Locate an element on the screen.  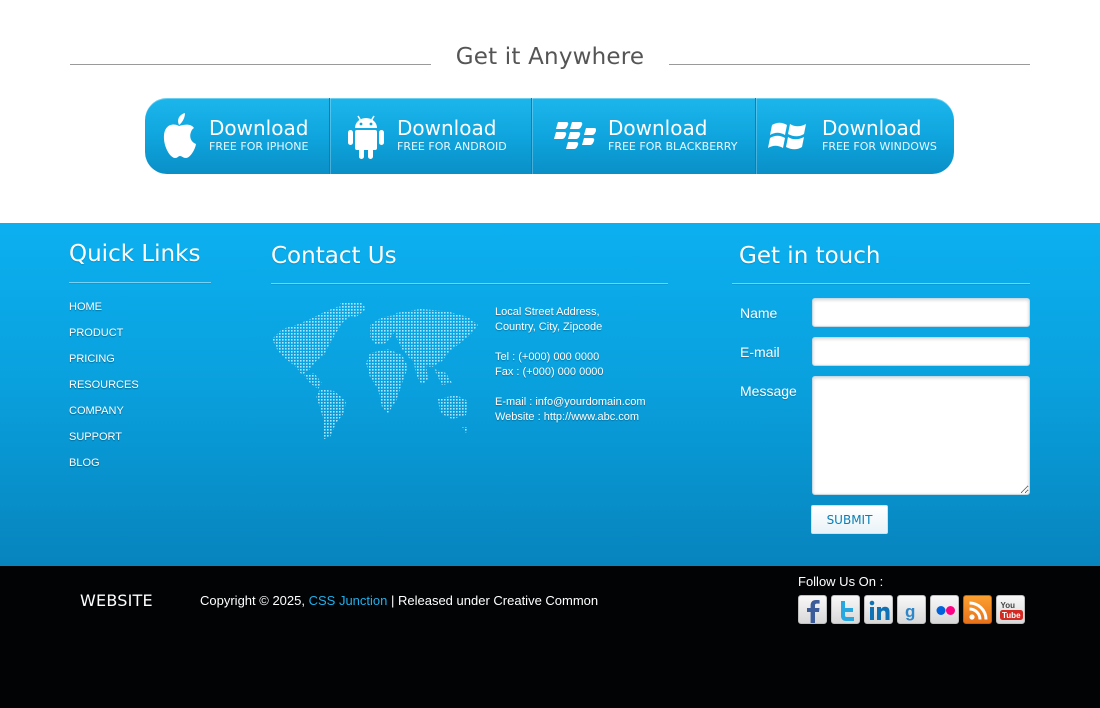
message-field is located at coordinates (921, 435).